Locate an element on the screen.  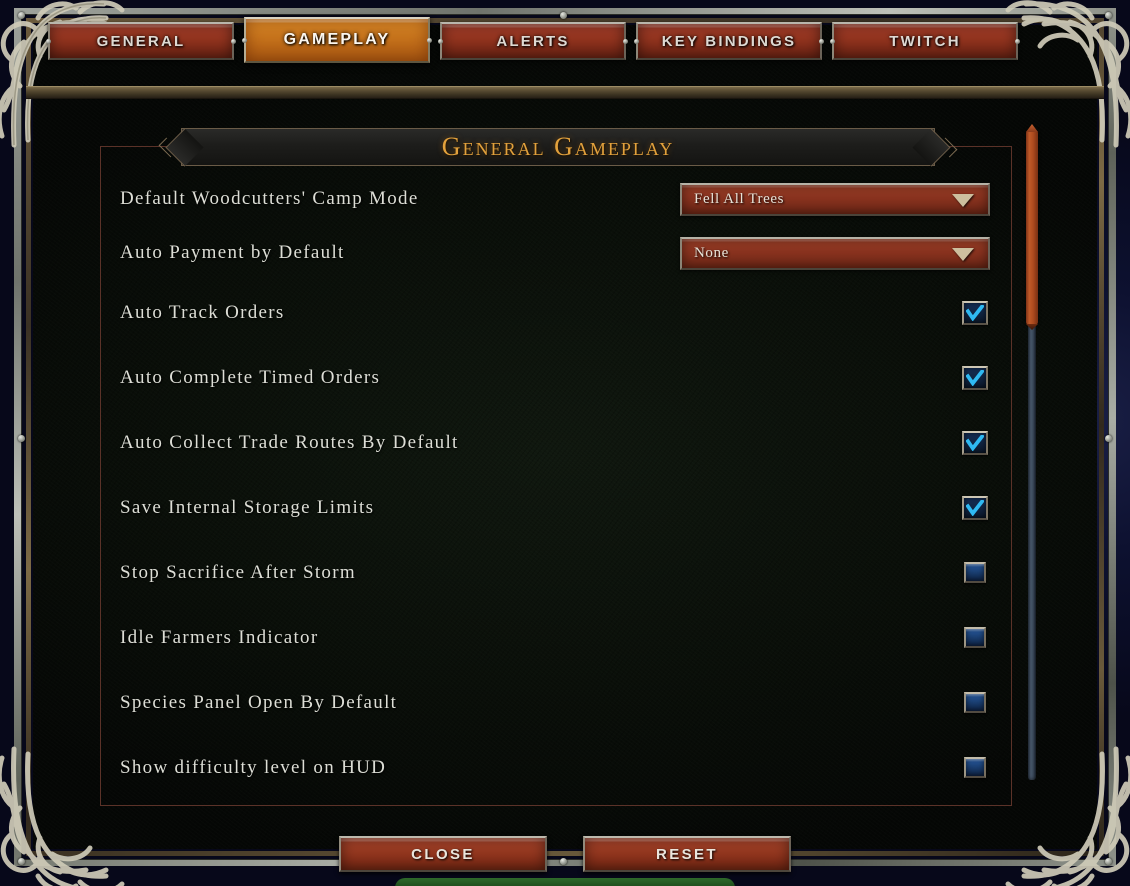
close-button: CLOSE is located at coordinates (443, 854).